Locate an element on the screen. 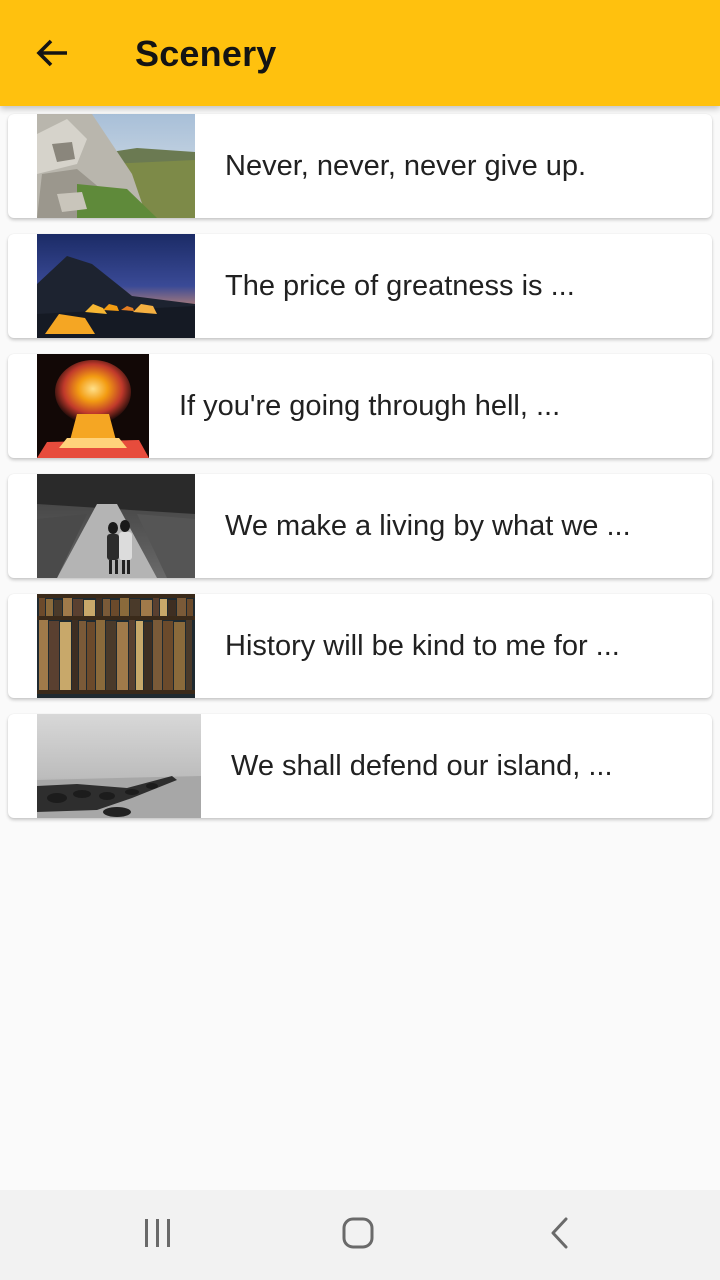 The height and width of the screenshot is (1280, 720). home-icon is located at coordinates (358, 1235).